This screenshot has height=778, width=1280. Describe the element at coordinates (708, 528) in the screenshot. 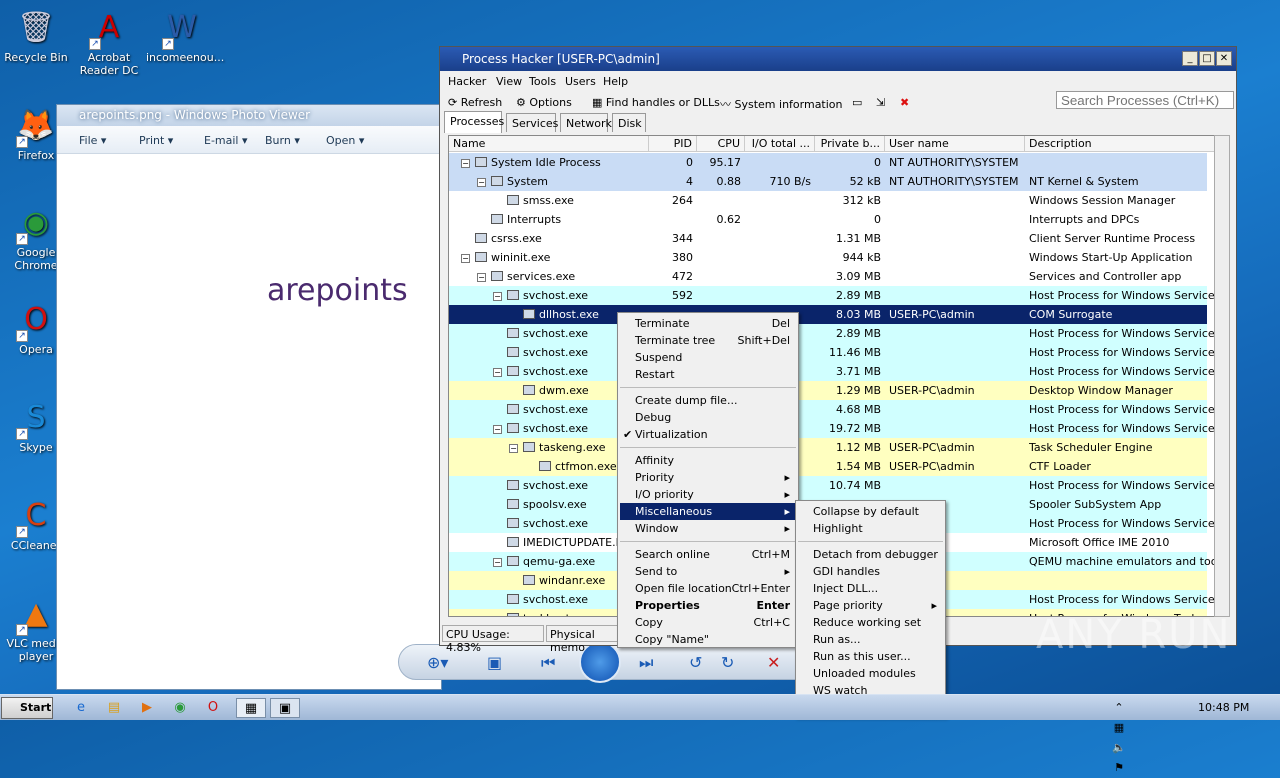

I see `menu-item: Window ▸` at that location.